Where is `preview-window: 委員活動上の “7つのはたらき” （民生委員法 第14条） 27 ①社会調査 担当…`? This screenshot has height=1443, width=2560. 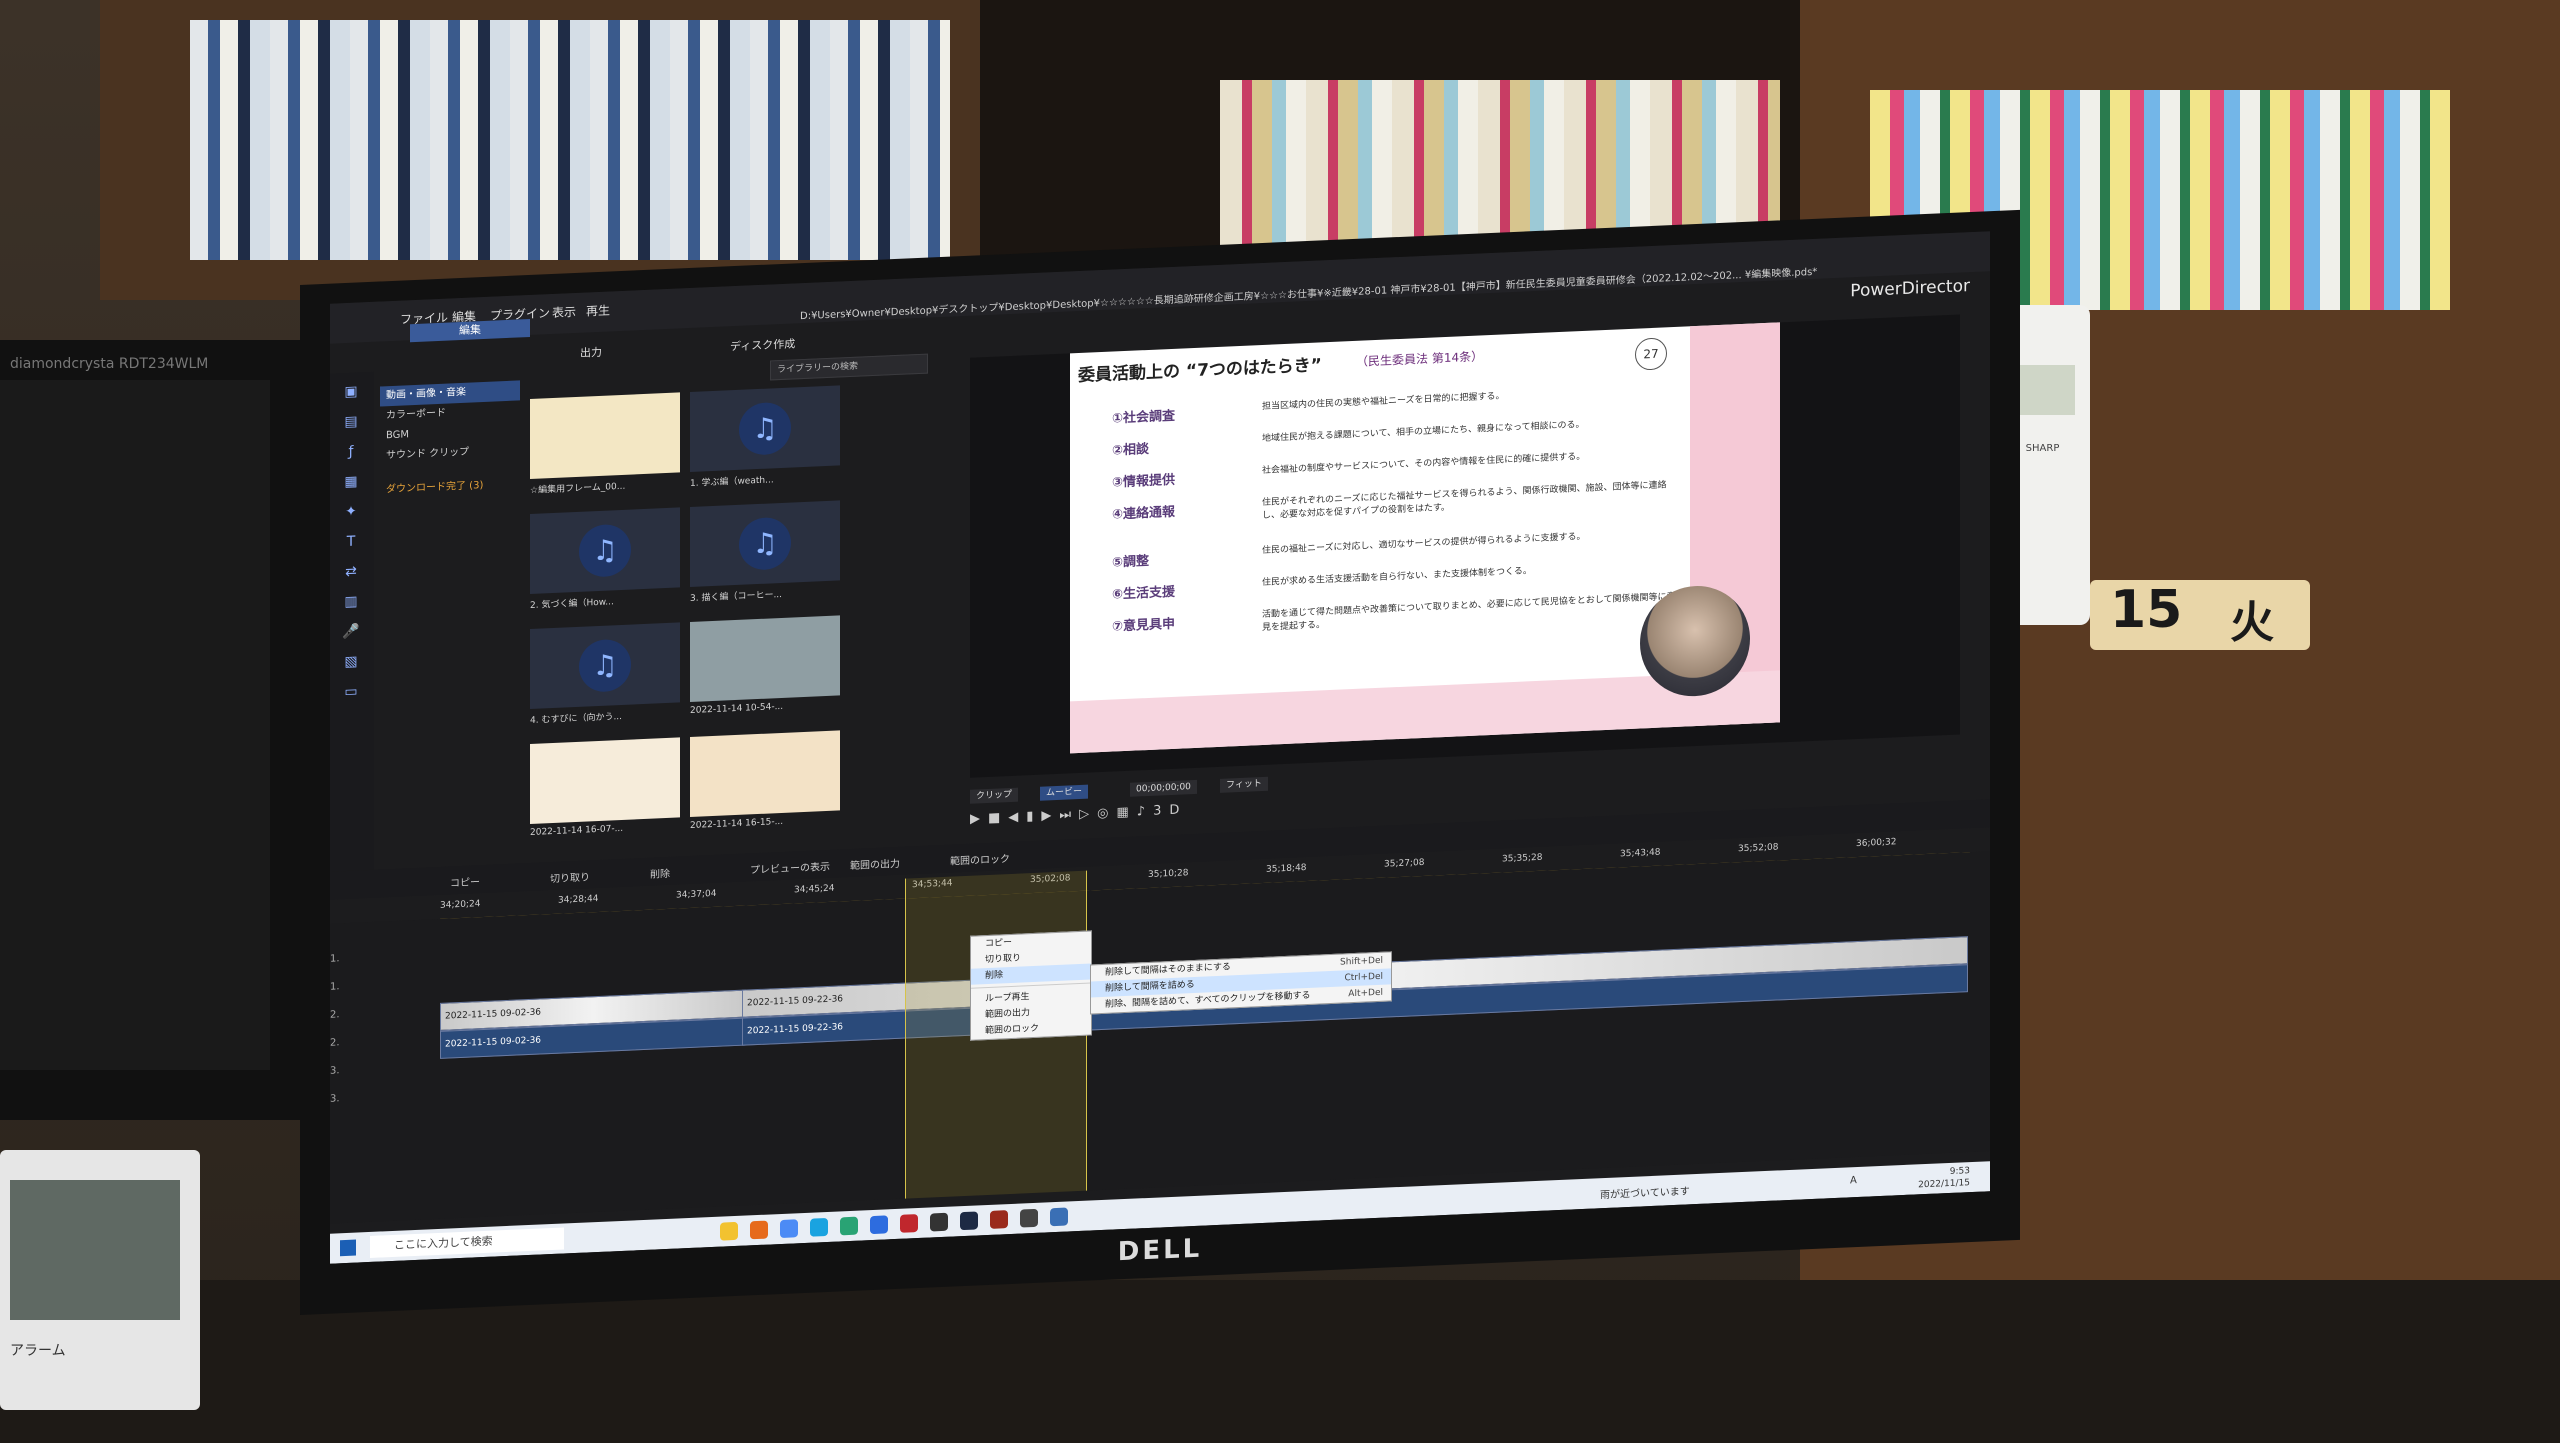
preview-window: 委員活動上の “7つのはたらき” （民生委員法 第14条） 27 ①社会調査 担当… is located at coordinates (1465, 546).